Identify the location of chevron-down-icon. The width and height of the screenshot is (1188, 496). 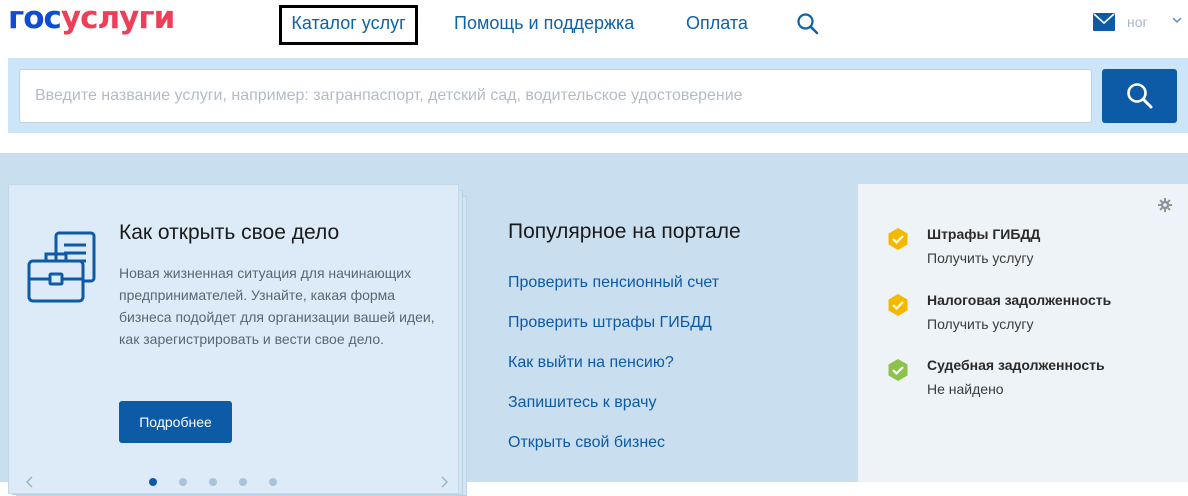
(1177, 20).